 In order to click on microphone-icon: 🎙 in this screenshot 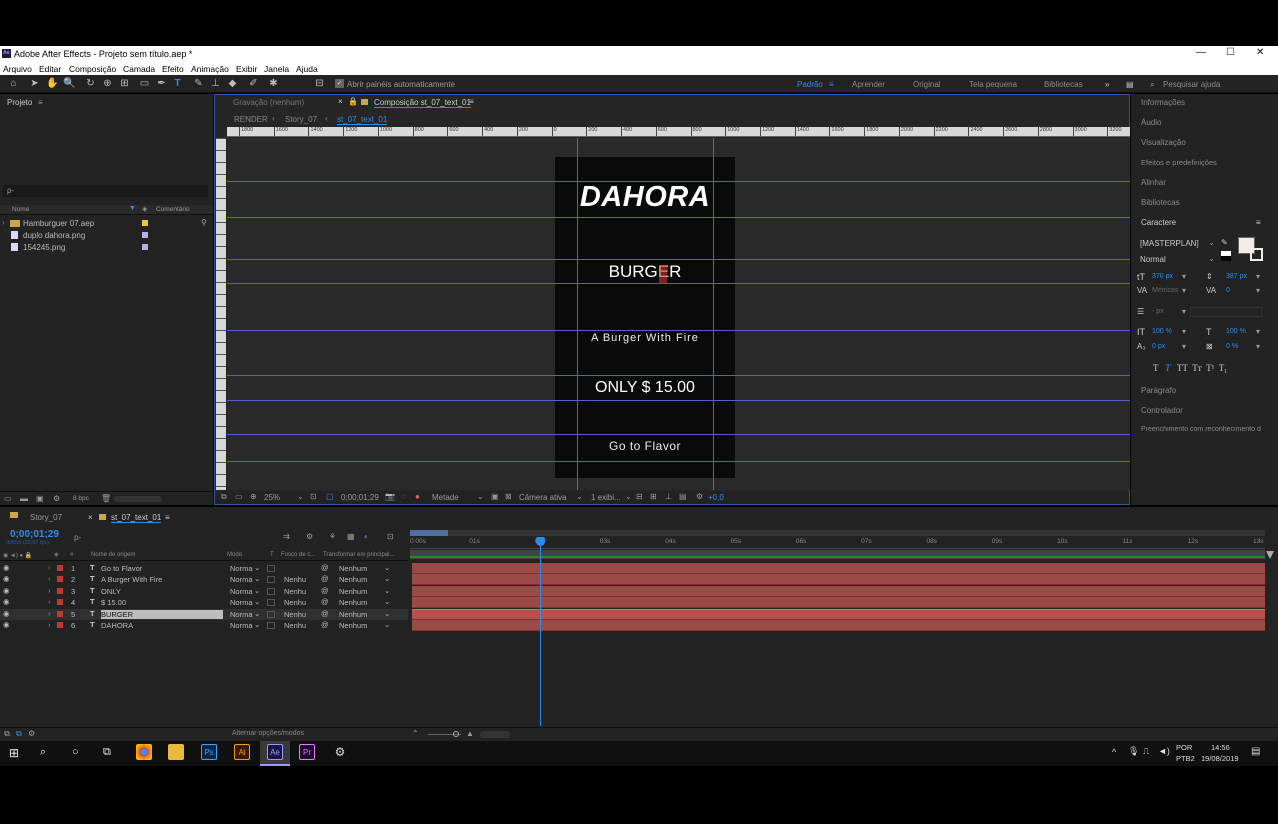, I will do `click(1133, 751)`.